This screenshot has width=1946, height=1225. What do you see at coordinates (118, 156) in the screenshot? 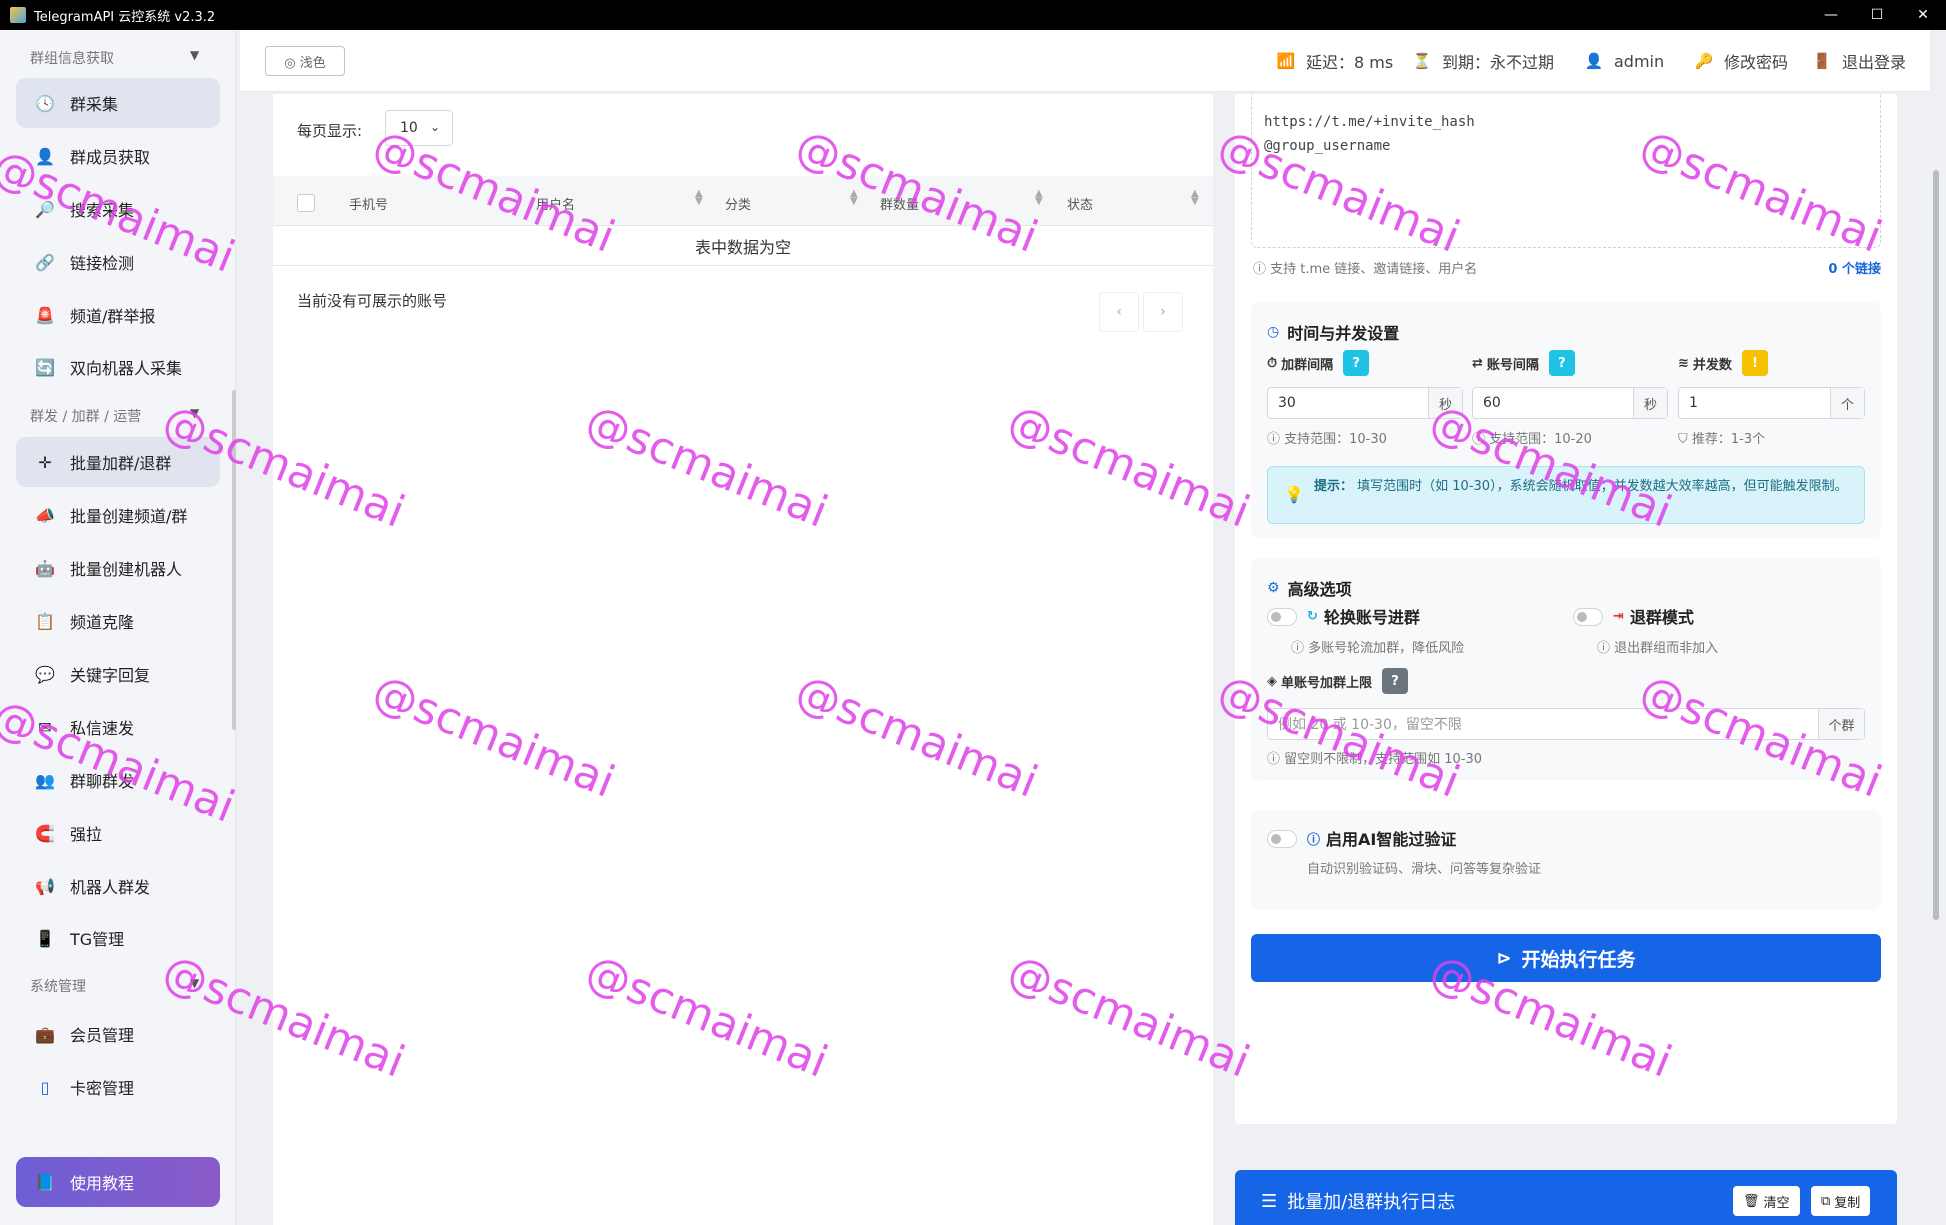
I see `sidebar-item-member-fetch: 👤 群成员获取` at bounding box center [118, 156].